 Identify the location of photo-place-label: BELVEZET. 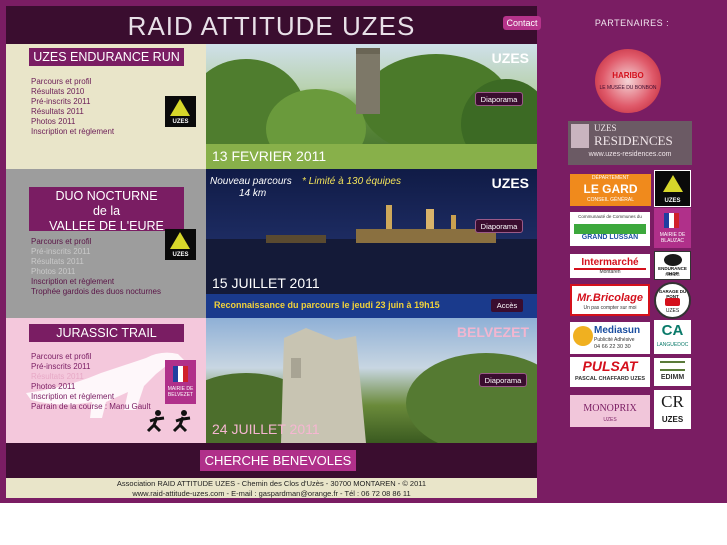
(492, 332).